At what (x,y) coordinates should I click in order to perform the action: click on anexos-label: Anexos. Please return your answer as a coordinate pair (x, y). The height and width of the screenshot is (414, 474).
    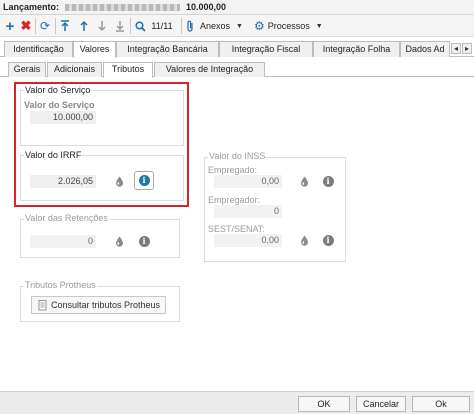
    Looking at the image, I should click on (215, 26).